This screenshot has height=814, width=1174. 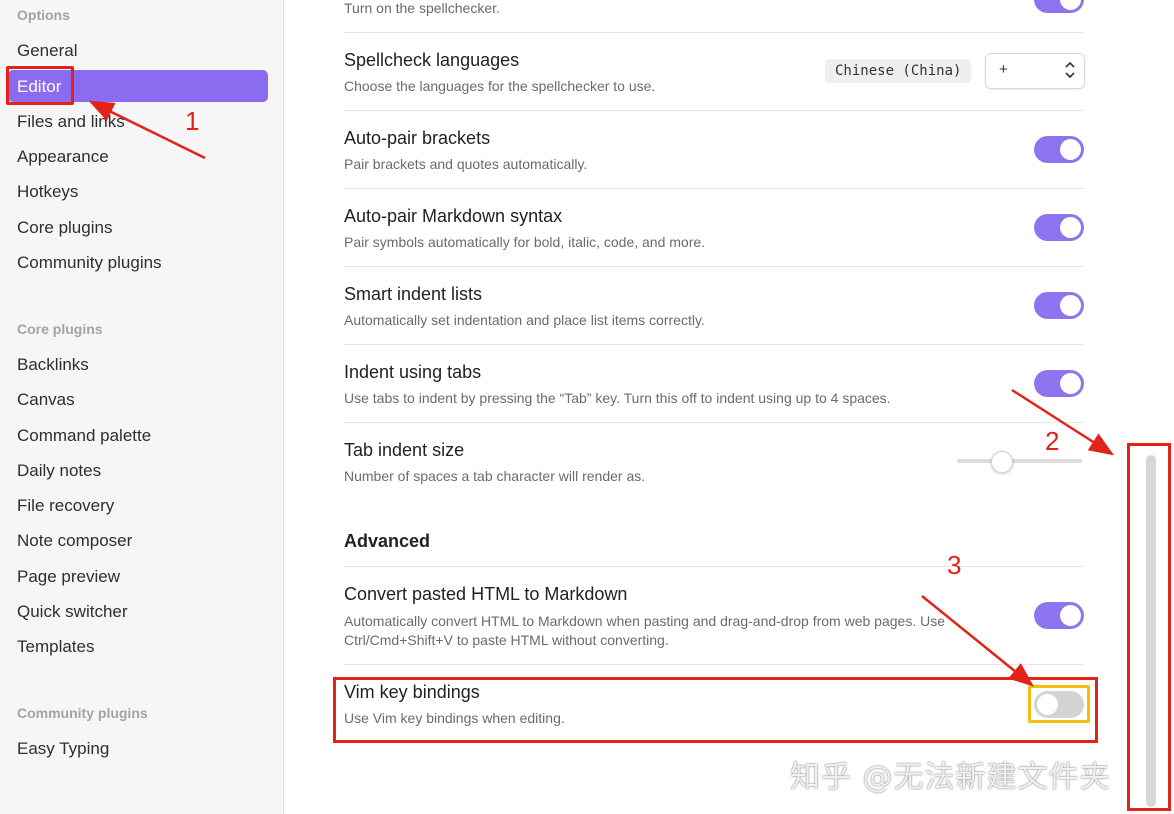 What do you see at coordinates (898, 71) in the screenshot?
I see `language-chip: Chinese (China)` at bounding box center [898, 71].